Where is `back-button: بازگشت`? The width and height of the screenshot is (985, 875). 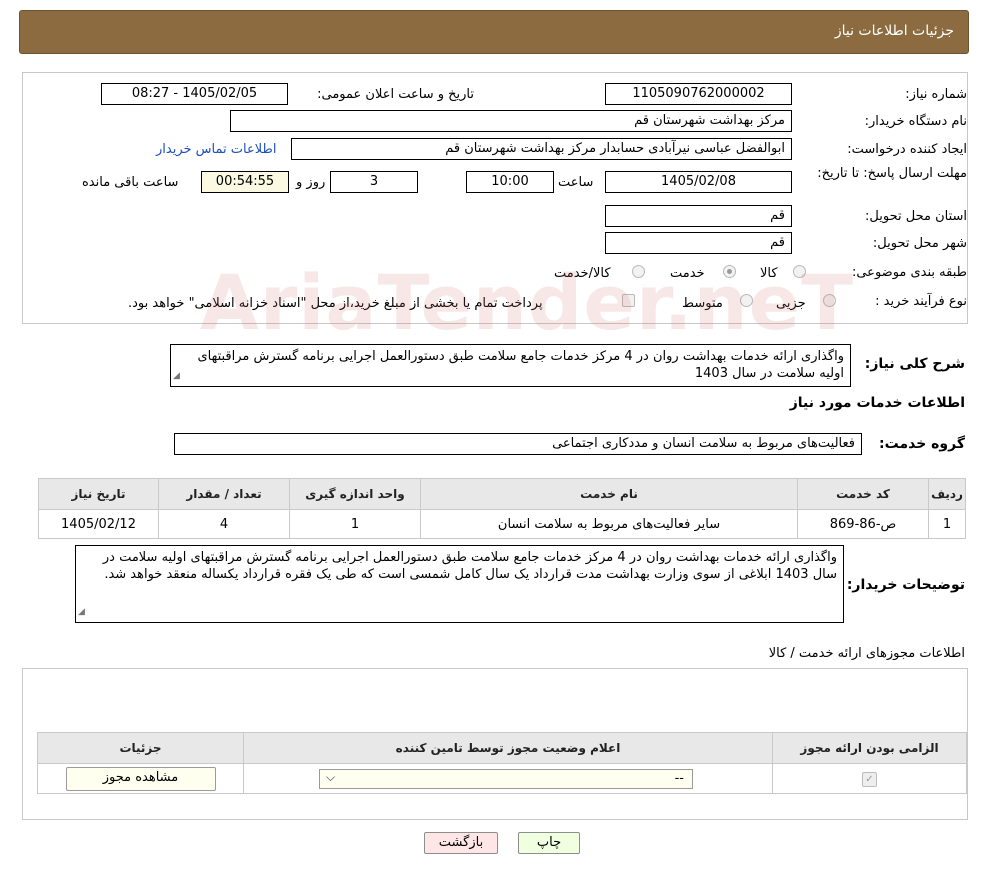
back-button: بازگشت is located at coordinates (461, 843).